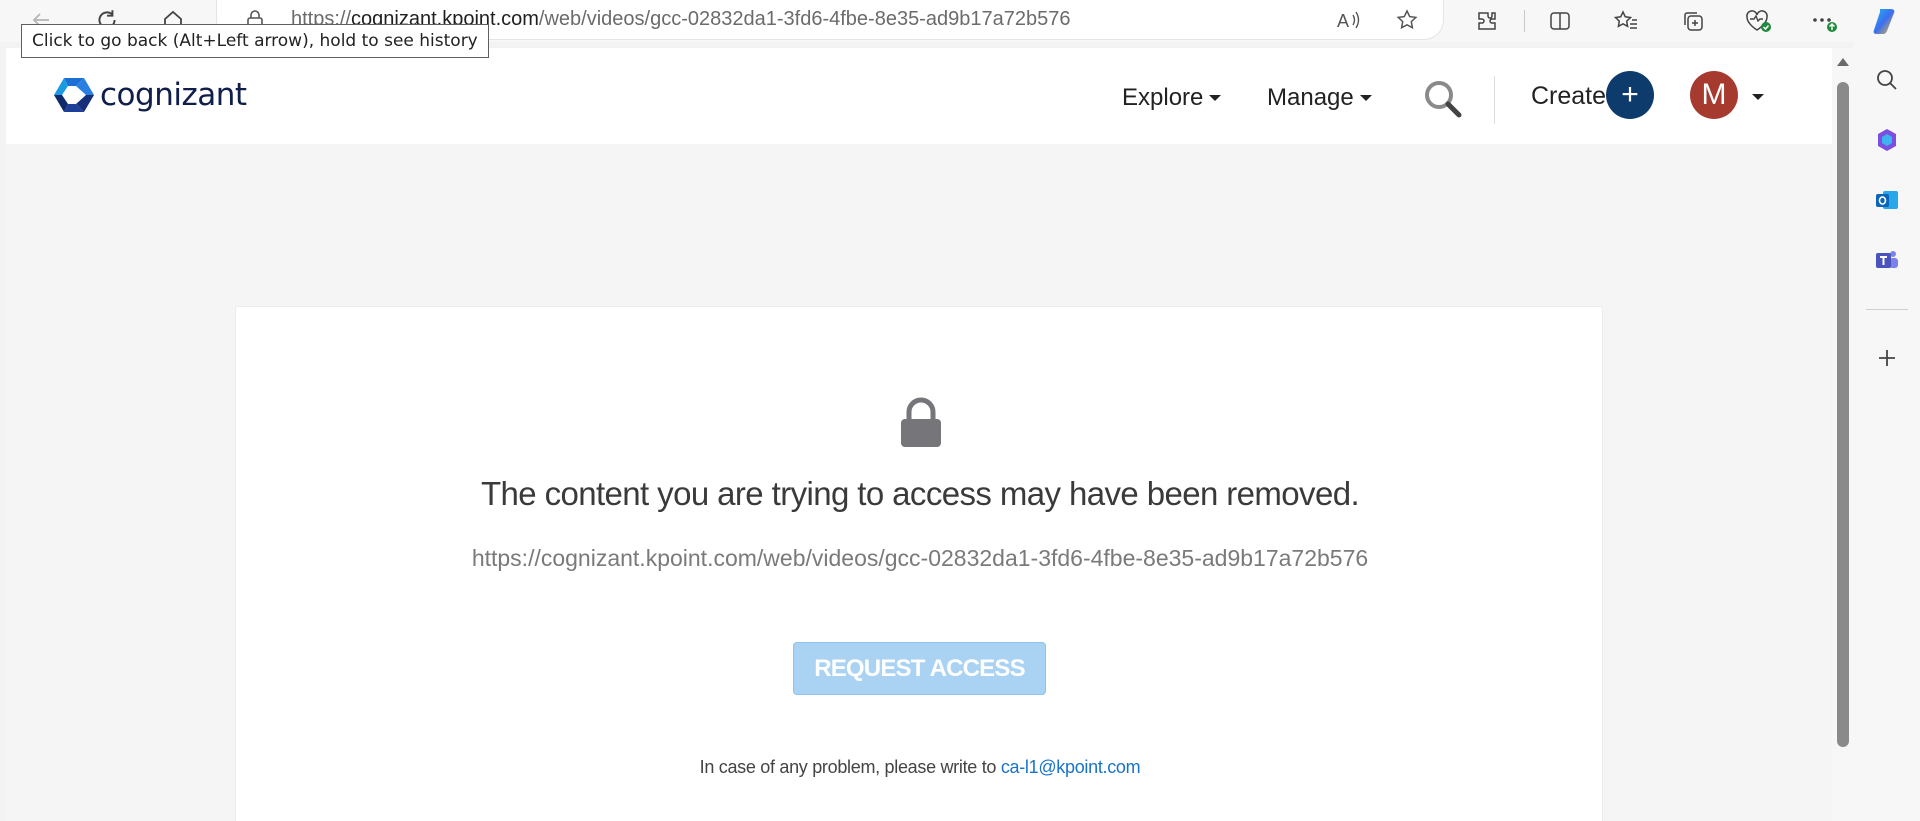  What do you see at coordinates (1693, 21) in the screenshot?
I see `collections-icon` at bounding box center [1693, 21].